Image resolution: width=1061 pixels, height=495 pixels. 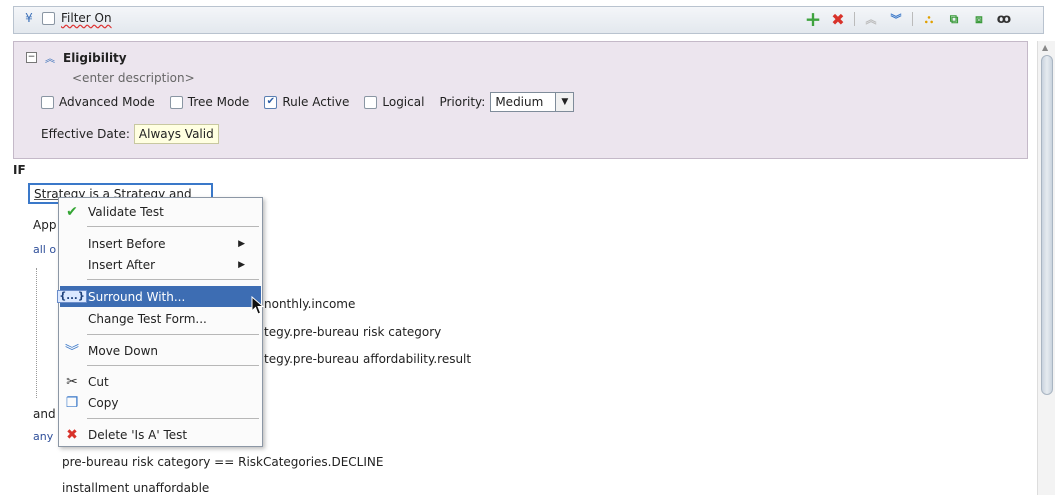 I want to click on tree-mode-option: Tree Mode, so click(x=209, y=102).